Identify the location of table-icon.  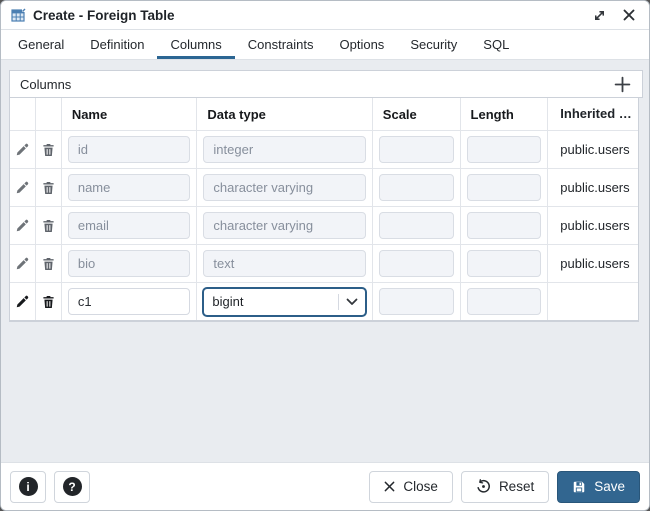
(18, 15).